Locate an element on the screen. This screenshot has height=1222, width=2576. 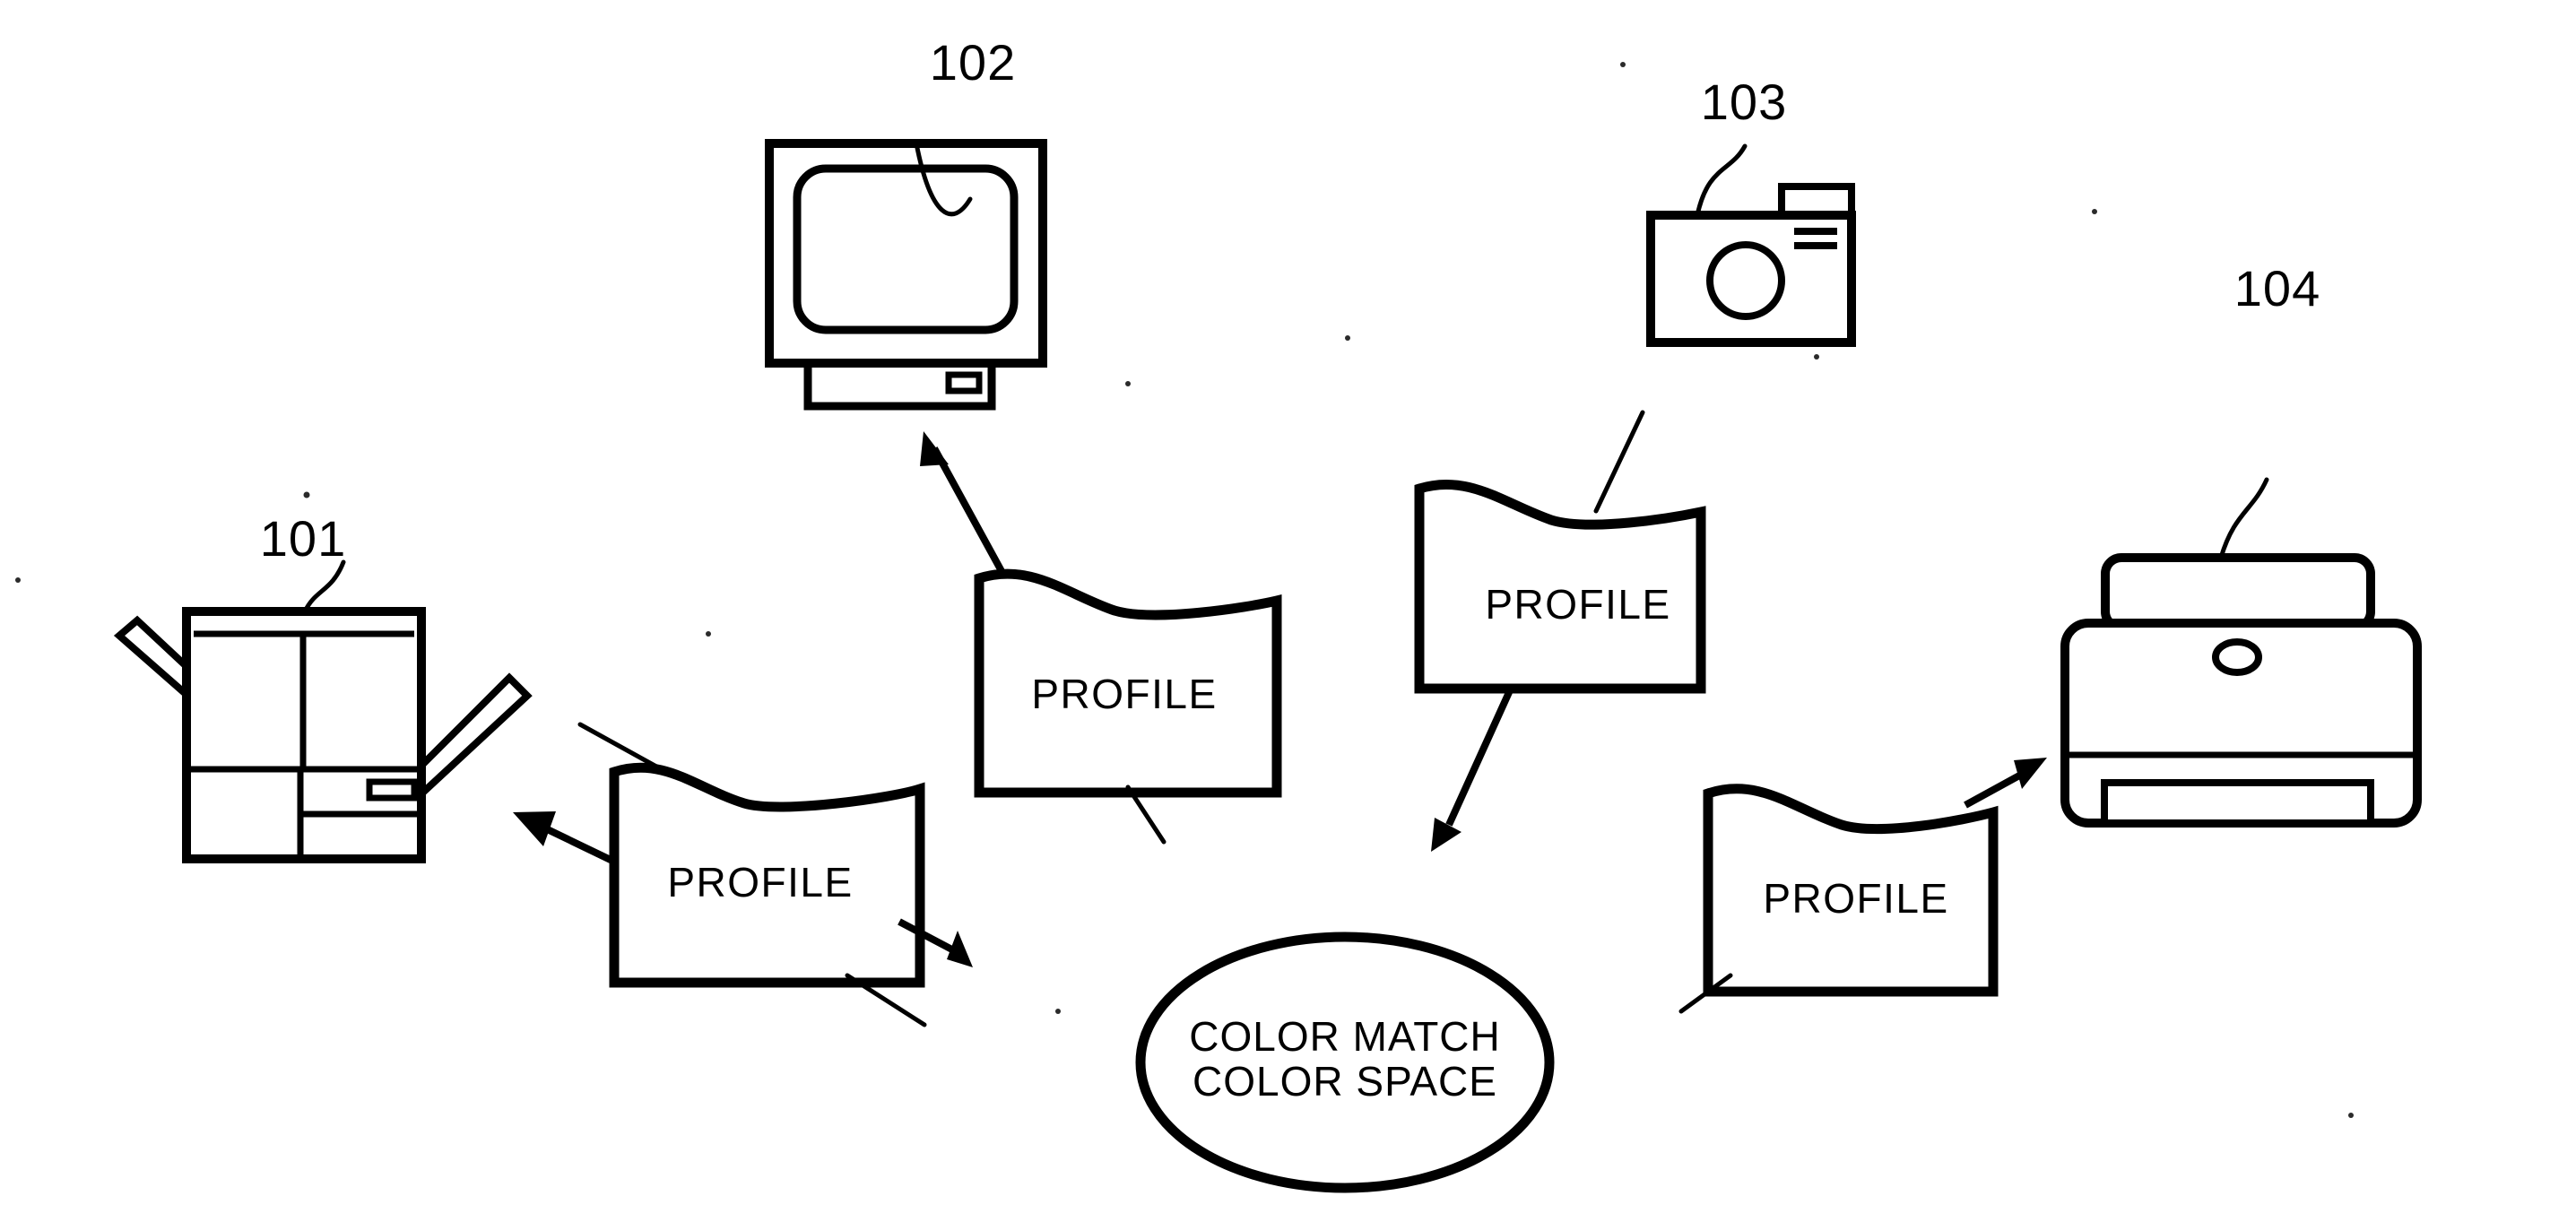
profile-printer: PROFILE is located at coordinates (1851, 890).